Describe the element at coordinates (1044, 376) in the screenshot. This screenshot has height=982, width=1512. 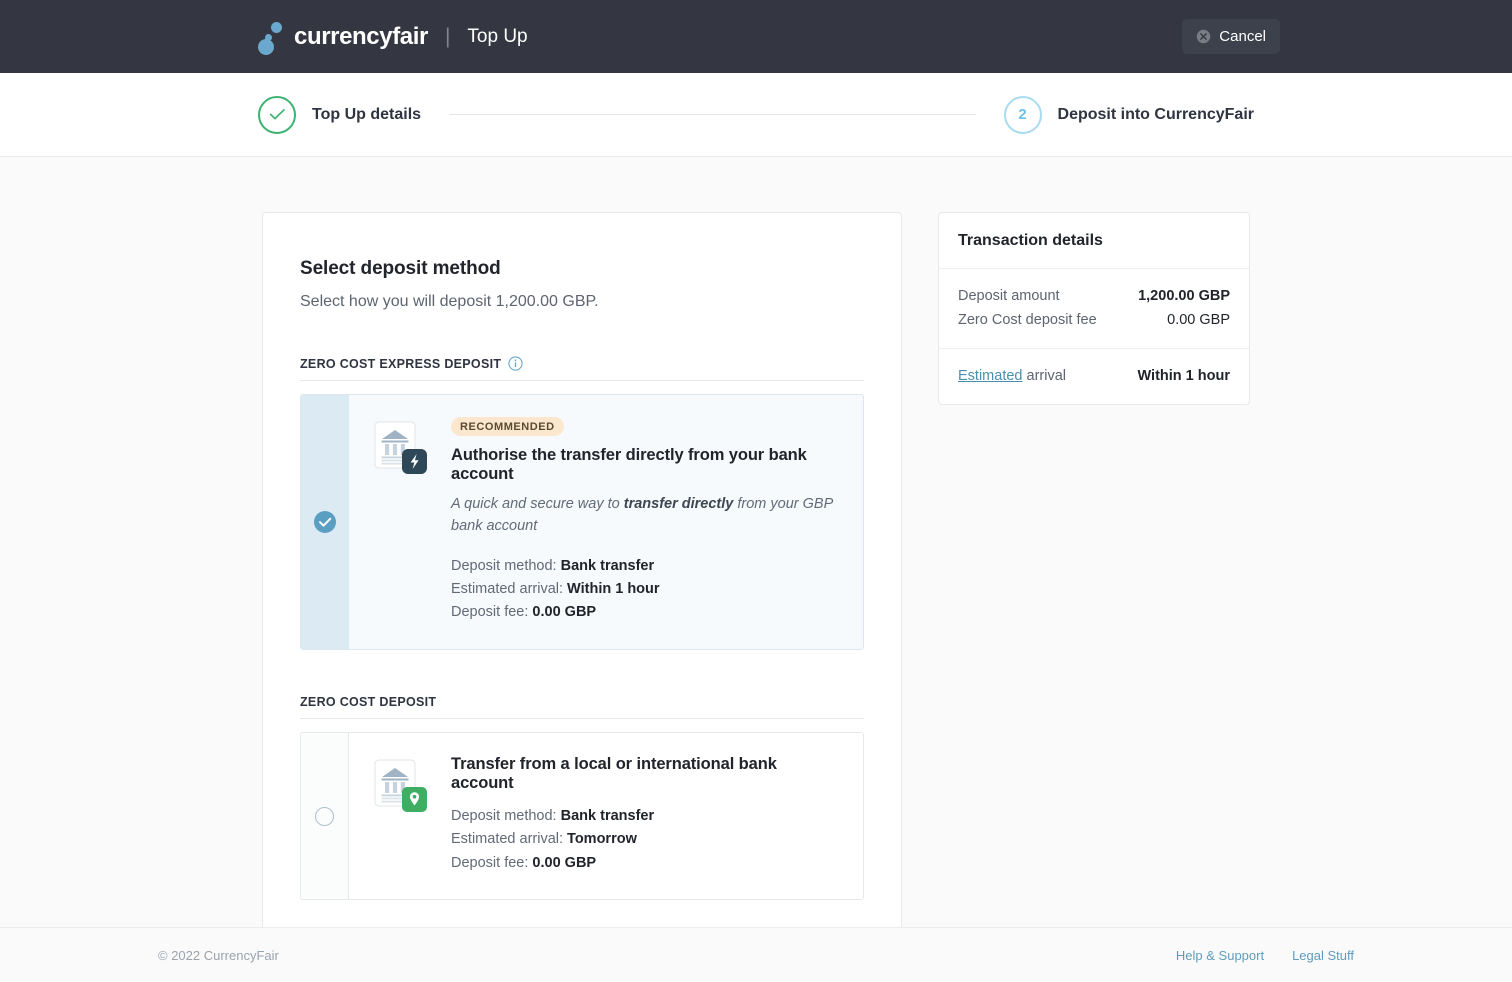
I see `row-label-rest: arrival` at that location.